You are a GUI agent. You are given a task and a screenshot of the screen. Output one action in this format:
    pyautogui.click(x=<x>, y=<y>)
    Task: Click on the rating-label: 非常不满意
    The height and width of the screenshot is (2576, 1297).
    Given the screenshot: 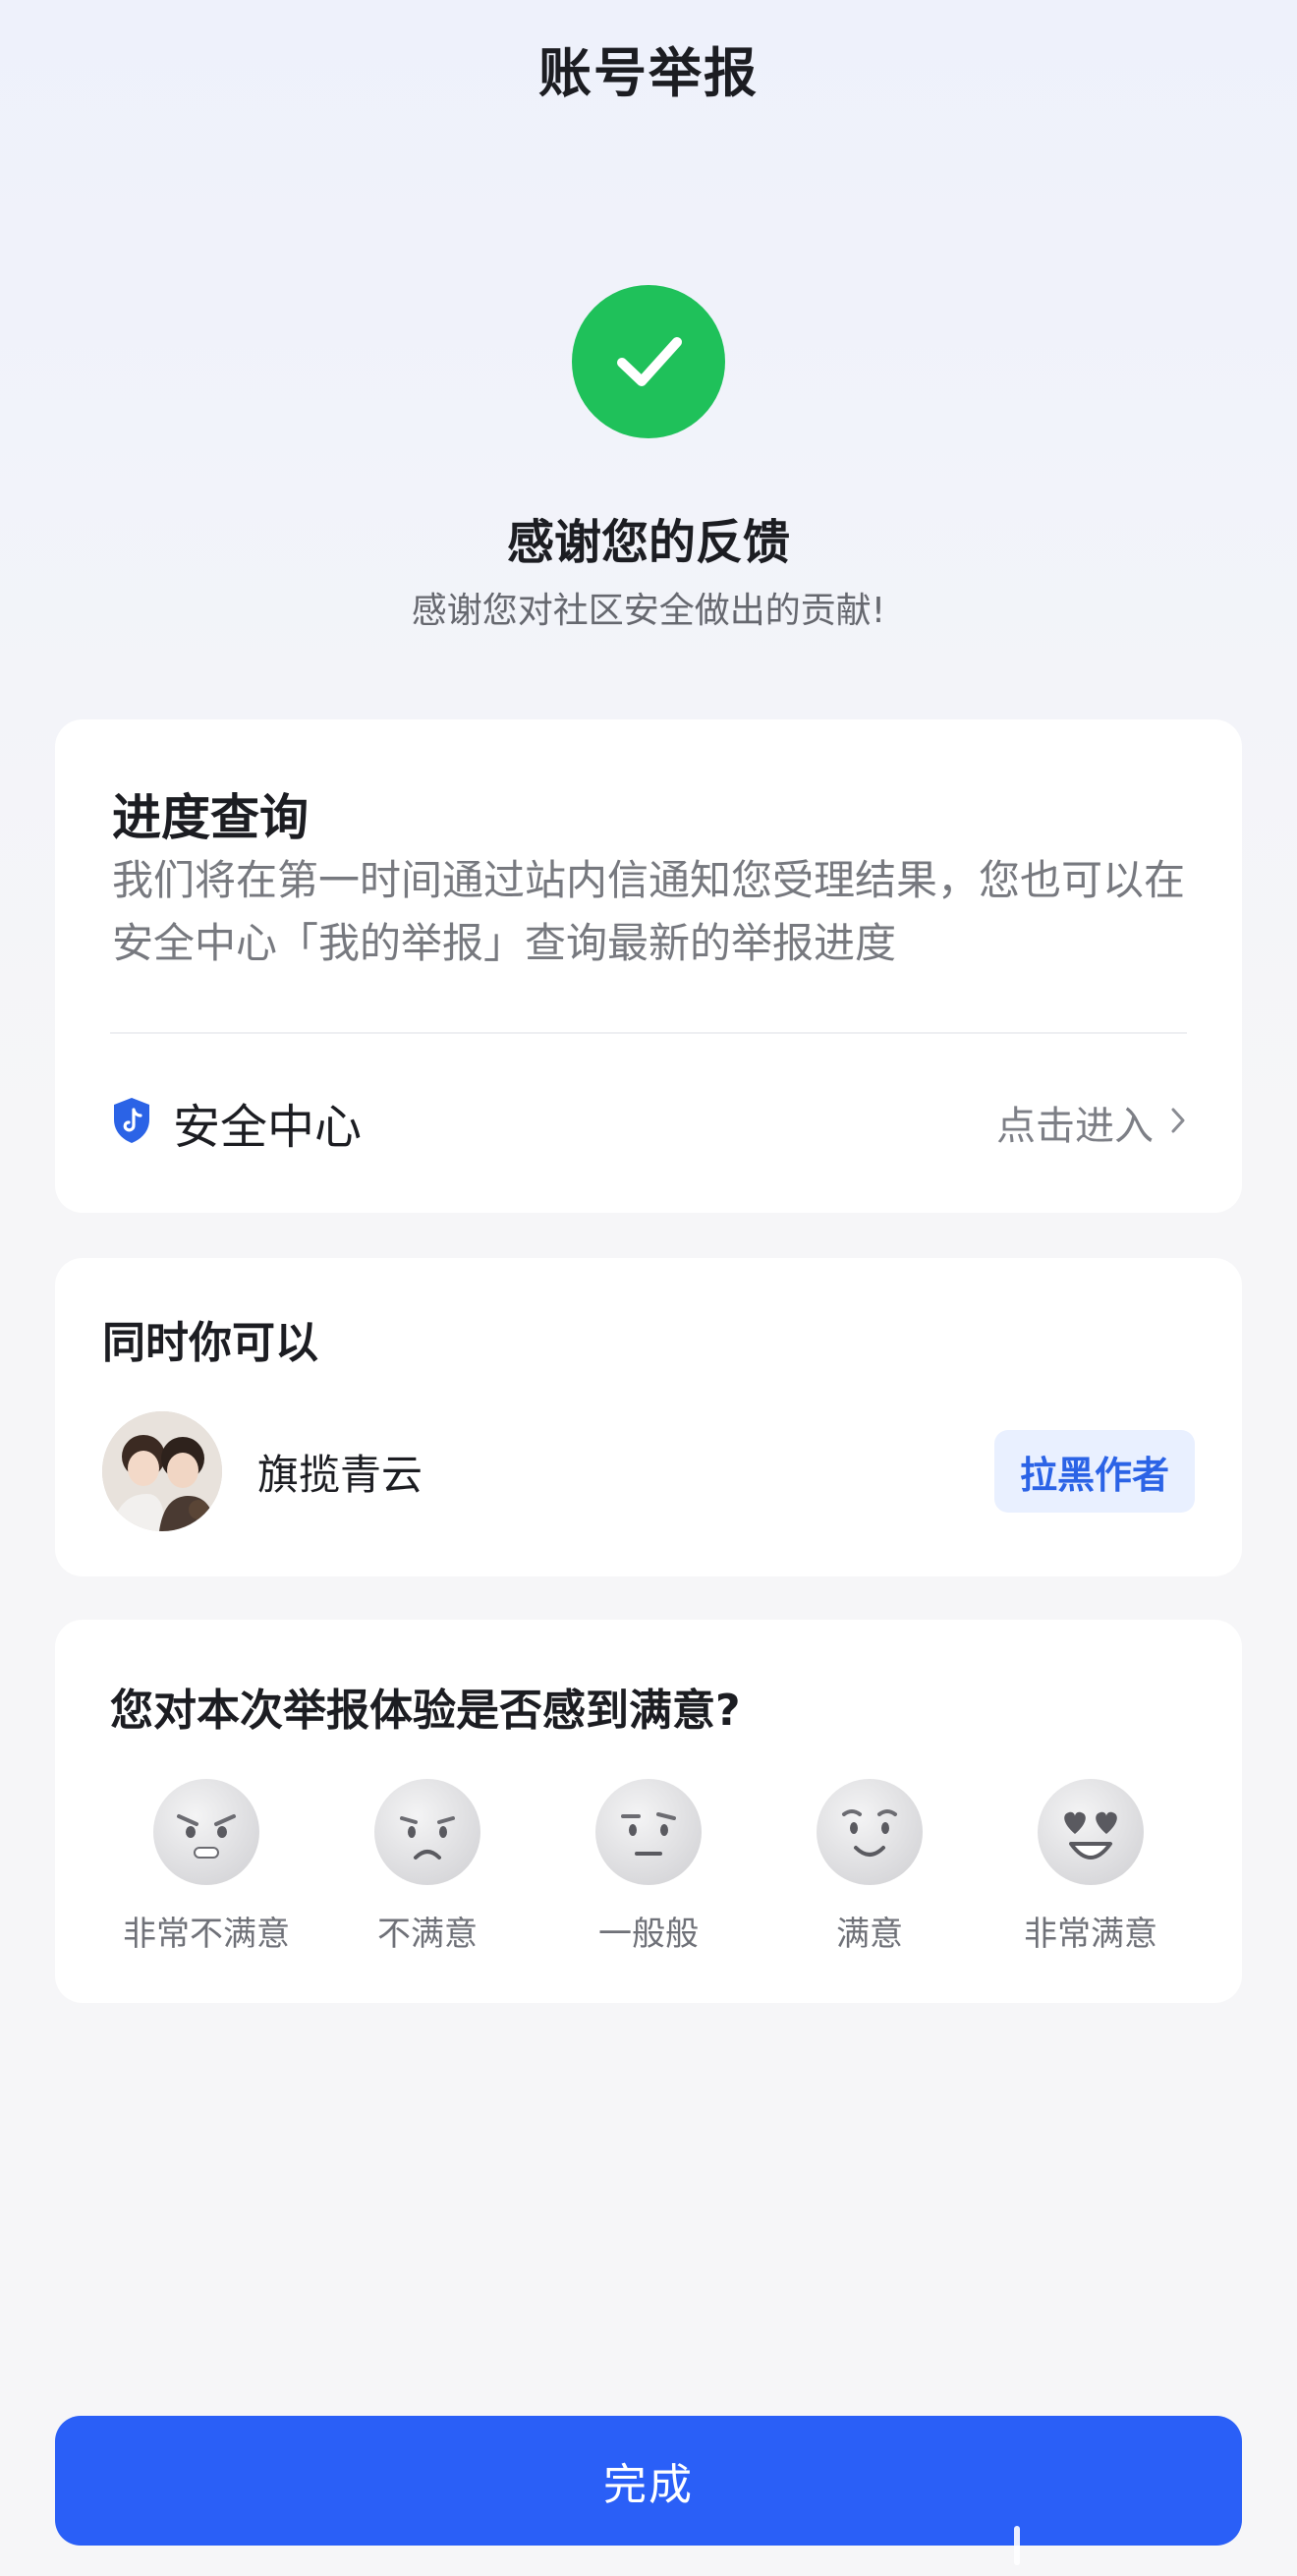 What is the action you would take?
    pyautogui.click(x=206, y=1935)
    